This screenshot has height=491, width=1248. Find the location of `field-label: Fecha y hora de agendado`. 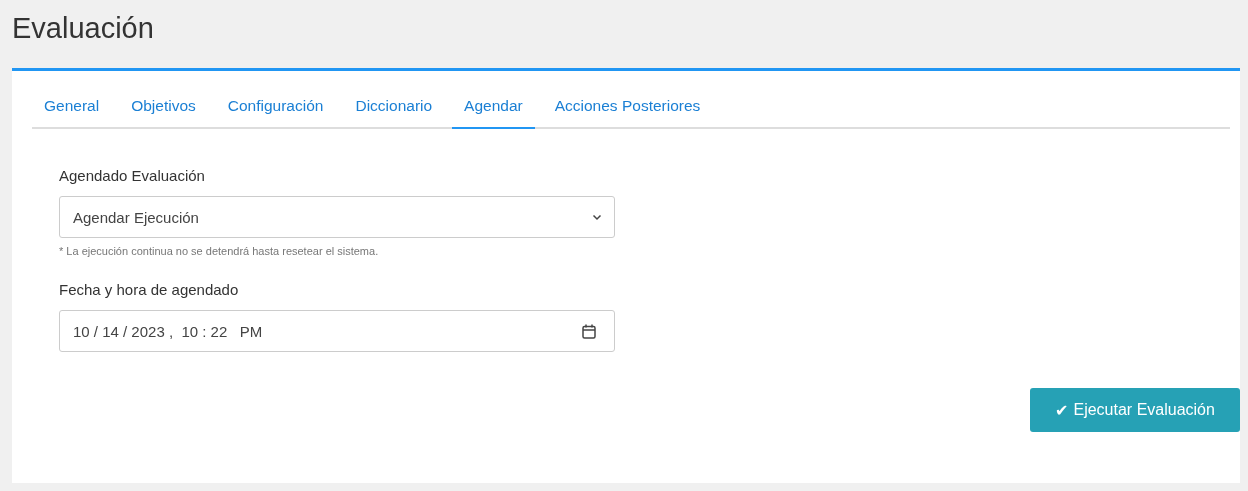

field-label: Fecha y hora de agendado is located at coordinates (149, 289).